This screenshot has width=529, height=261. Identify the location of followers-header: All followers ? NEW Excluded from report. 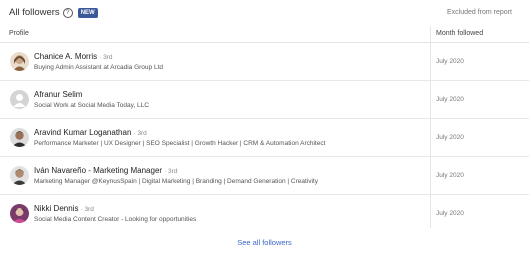
(264, 13).